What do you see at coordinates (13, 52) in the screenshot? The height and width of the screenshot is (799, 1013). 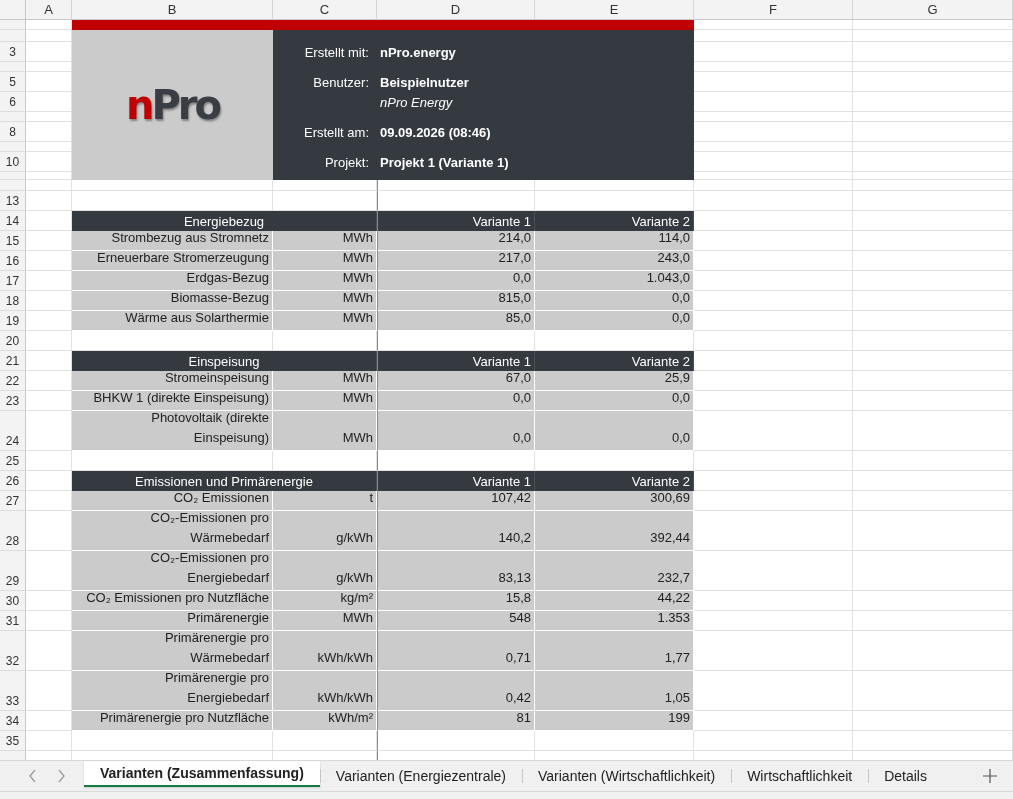 I see `row-number: 3` at bounding box center [13, 52].